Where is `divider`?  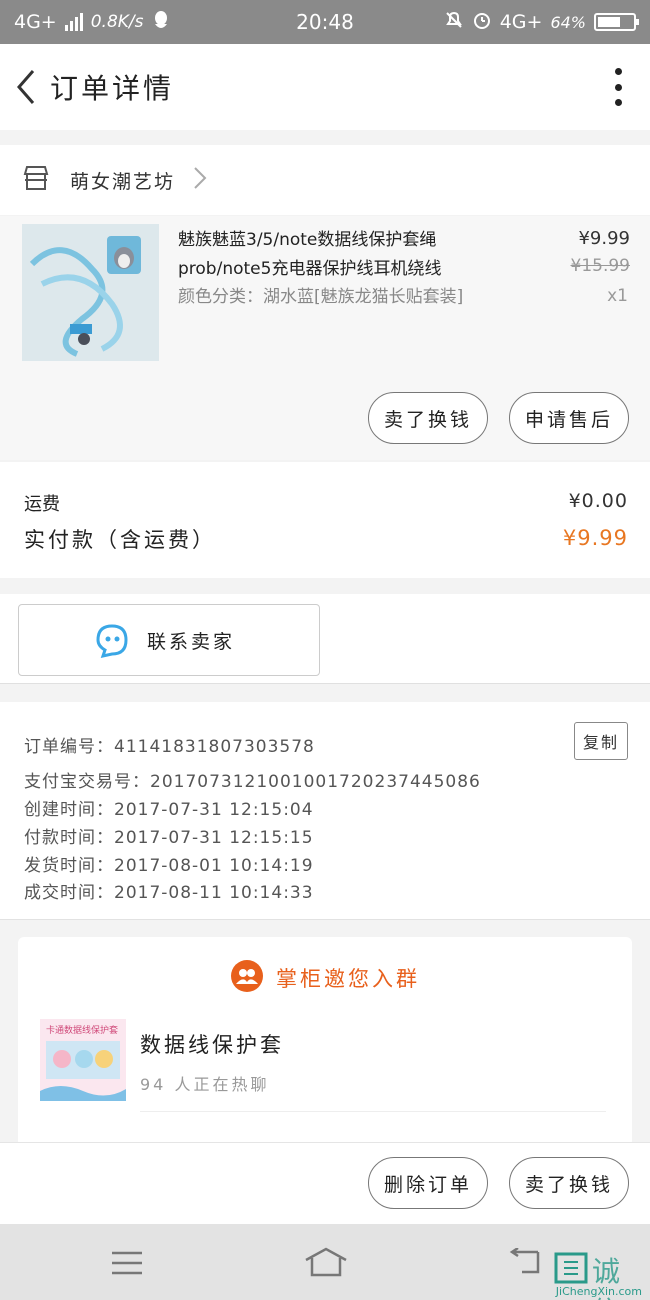
divider is located at coordinates (373, 1111).